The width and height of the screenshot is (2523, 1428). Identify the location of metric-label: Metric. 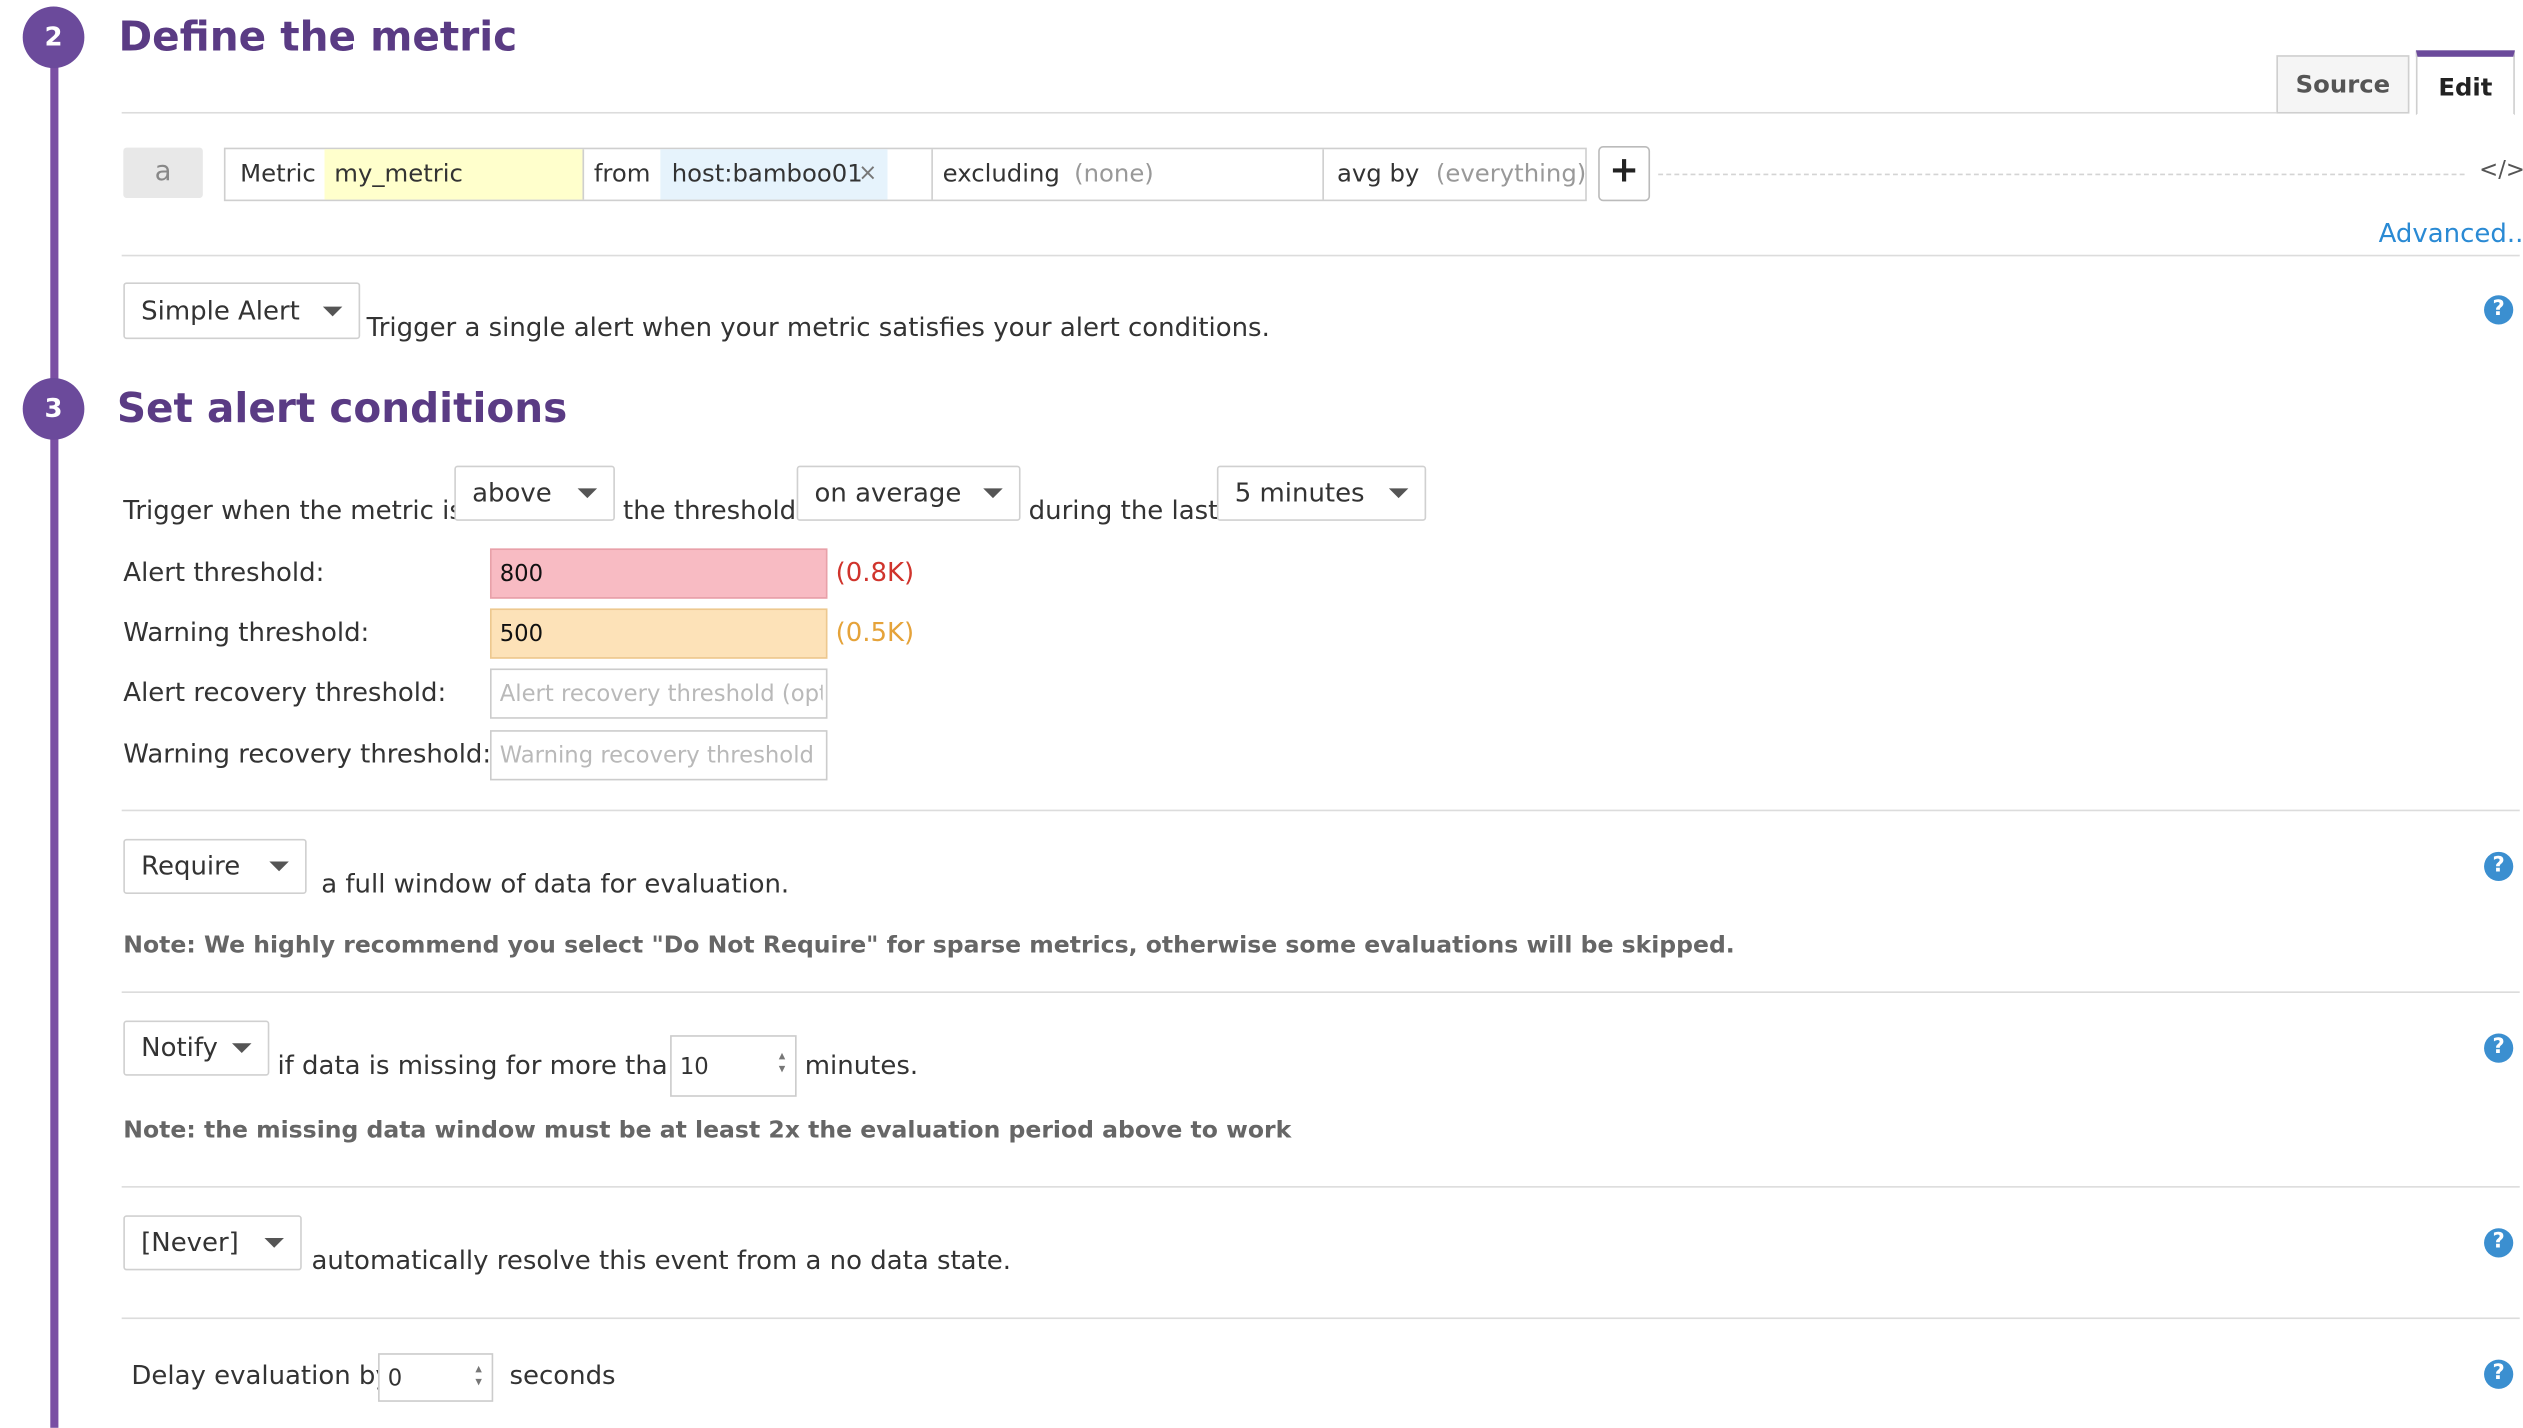
(278, 174).